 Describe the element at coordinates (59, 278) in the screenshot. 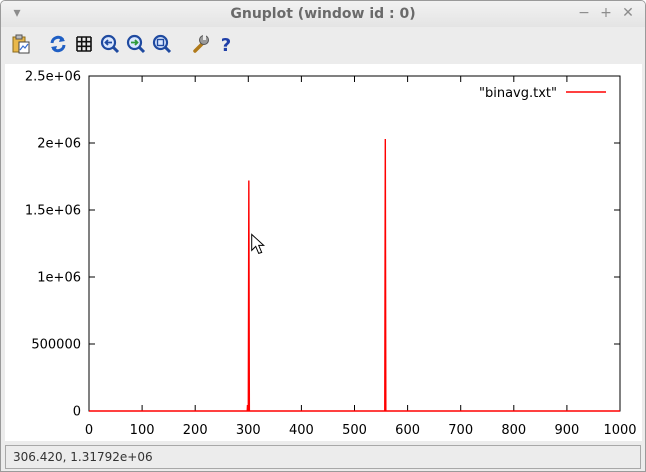

I see `y-tick-label: 1e+06` at that location.